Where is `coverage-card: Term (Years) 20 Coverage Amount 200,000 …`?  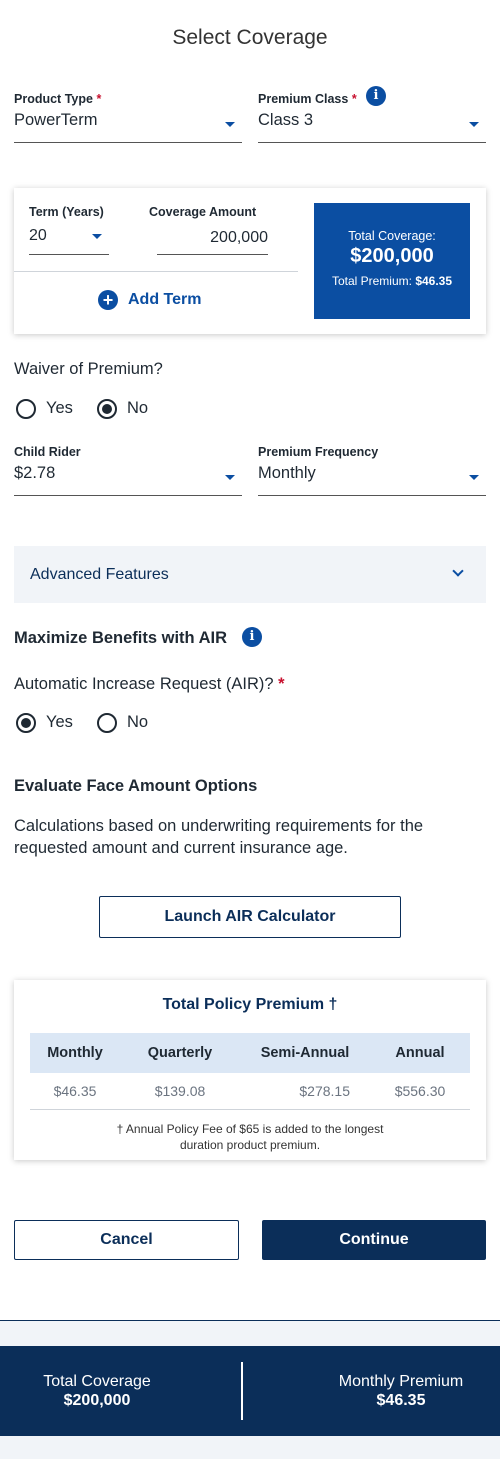
coverage-card: Term (Years) 20 Coverage Amount 200,000 … is located at coordinates (250, 261).